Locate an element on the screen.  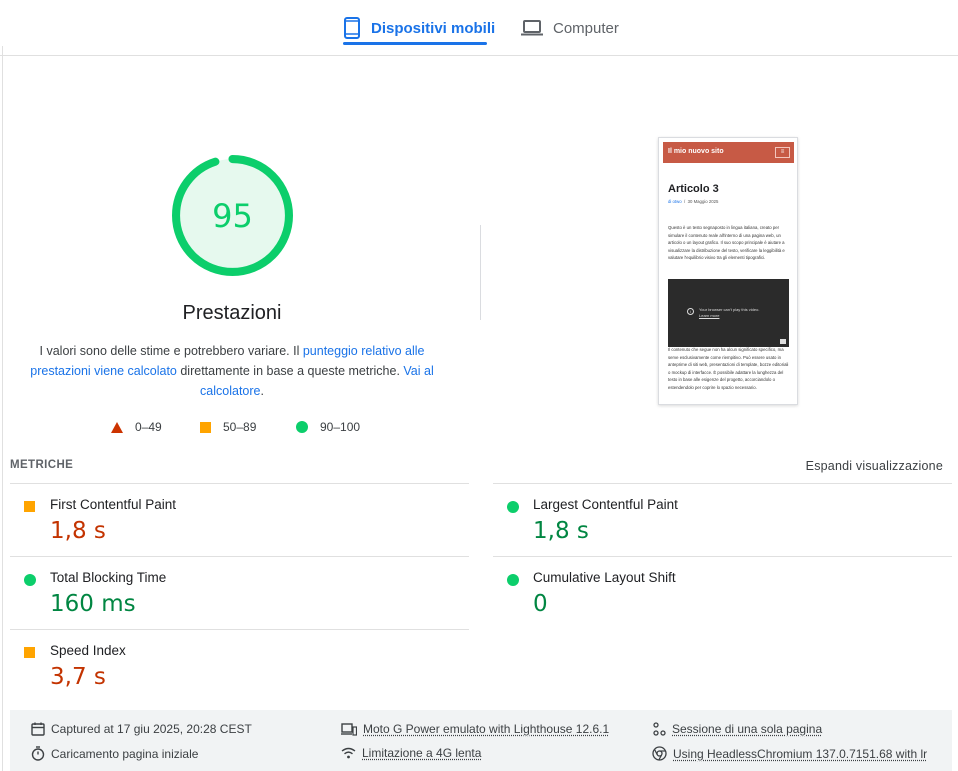
panel-border is located at coordinates (2, 408).